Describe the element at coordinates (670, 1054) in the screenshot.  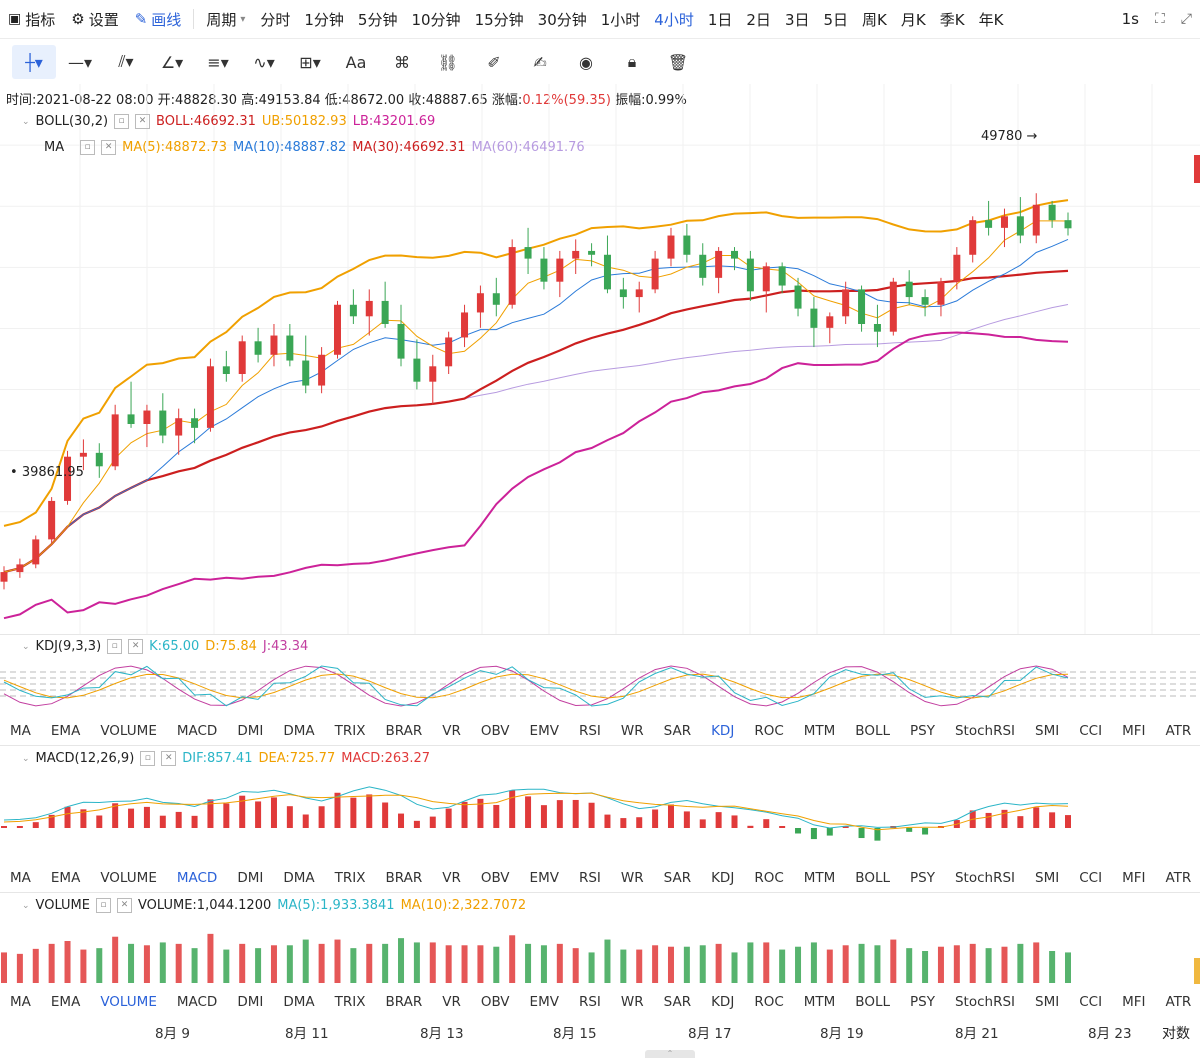
I see `scroll-handle: ⌃` at that location.